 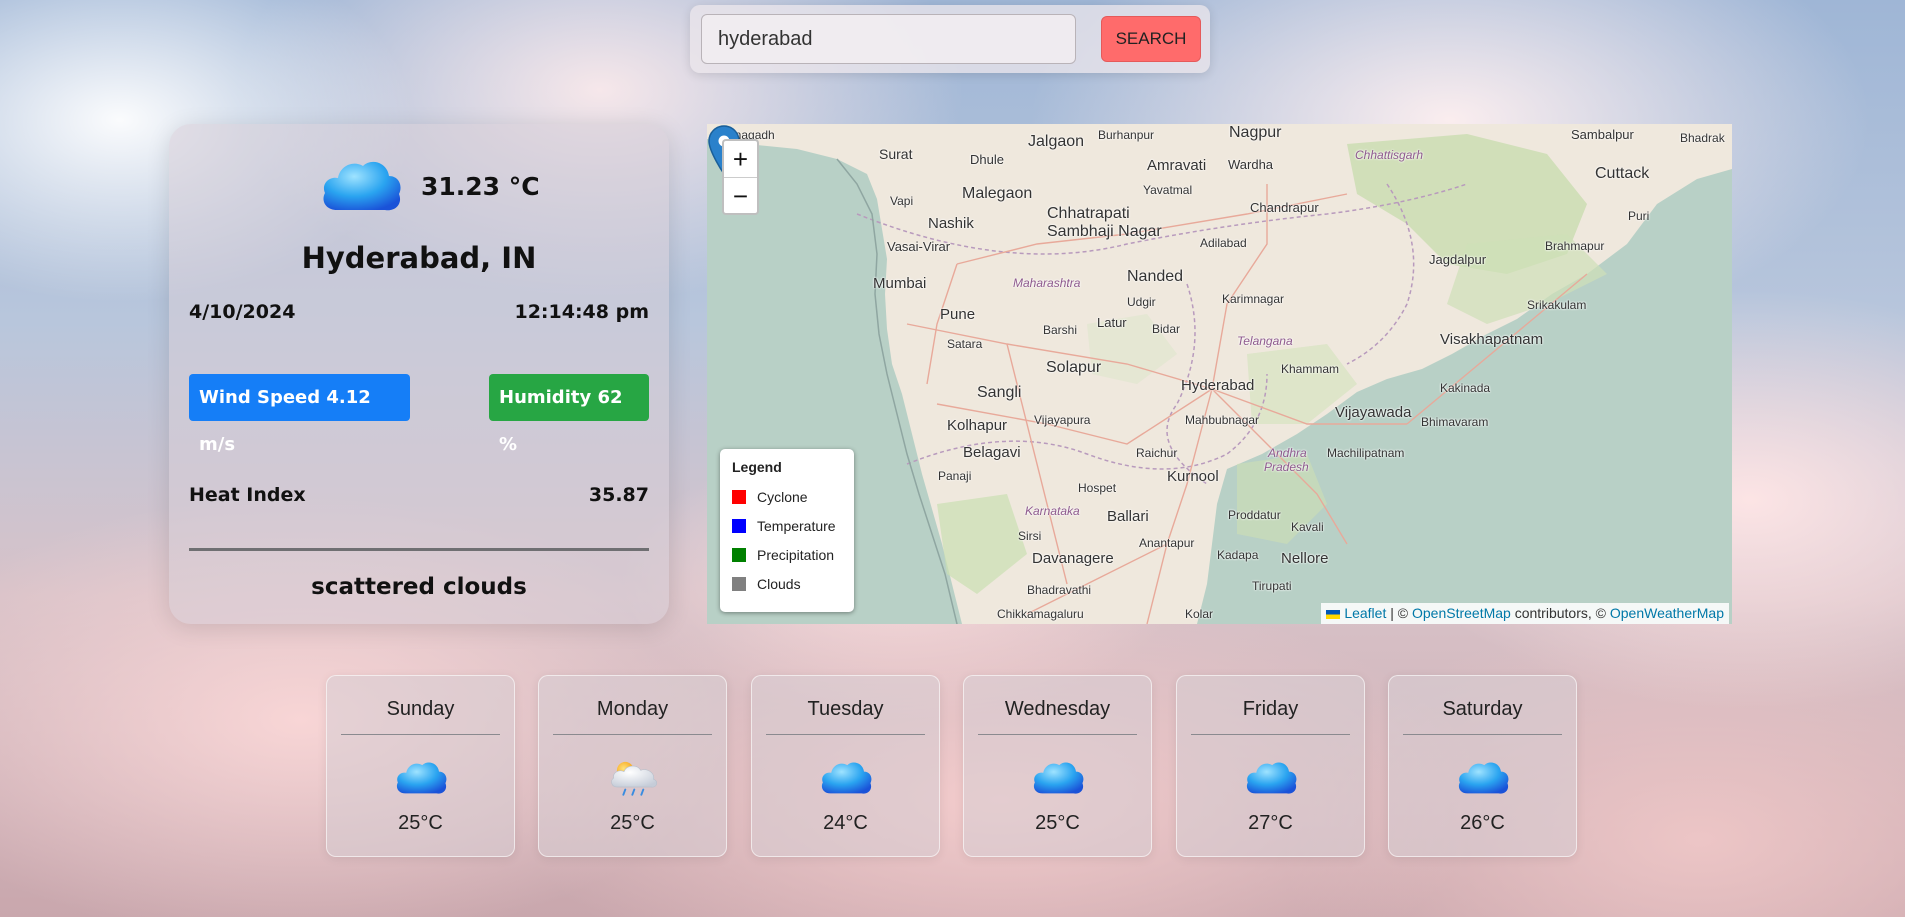 I want to click on map-label-kurnool: Kurnool, so click(x=1193, y=476).